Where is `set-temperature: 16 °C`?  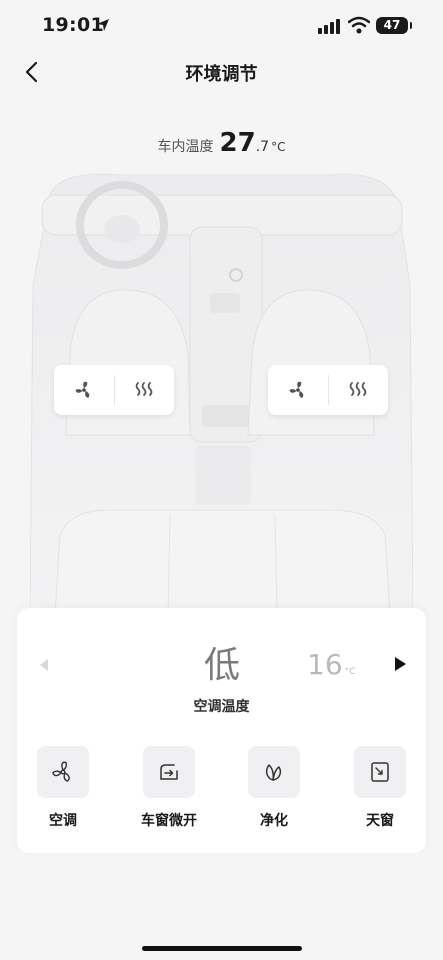 set-temperature: 16 °C is located at coordinates (331, 664).